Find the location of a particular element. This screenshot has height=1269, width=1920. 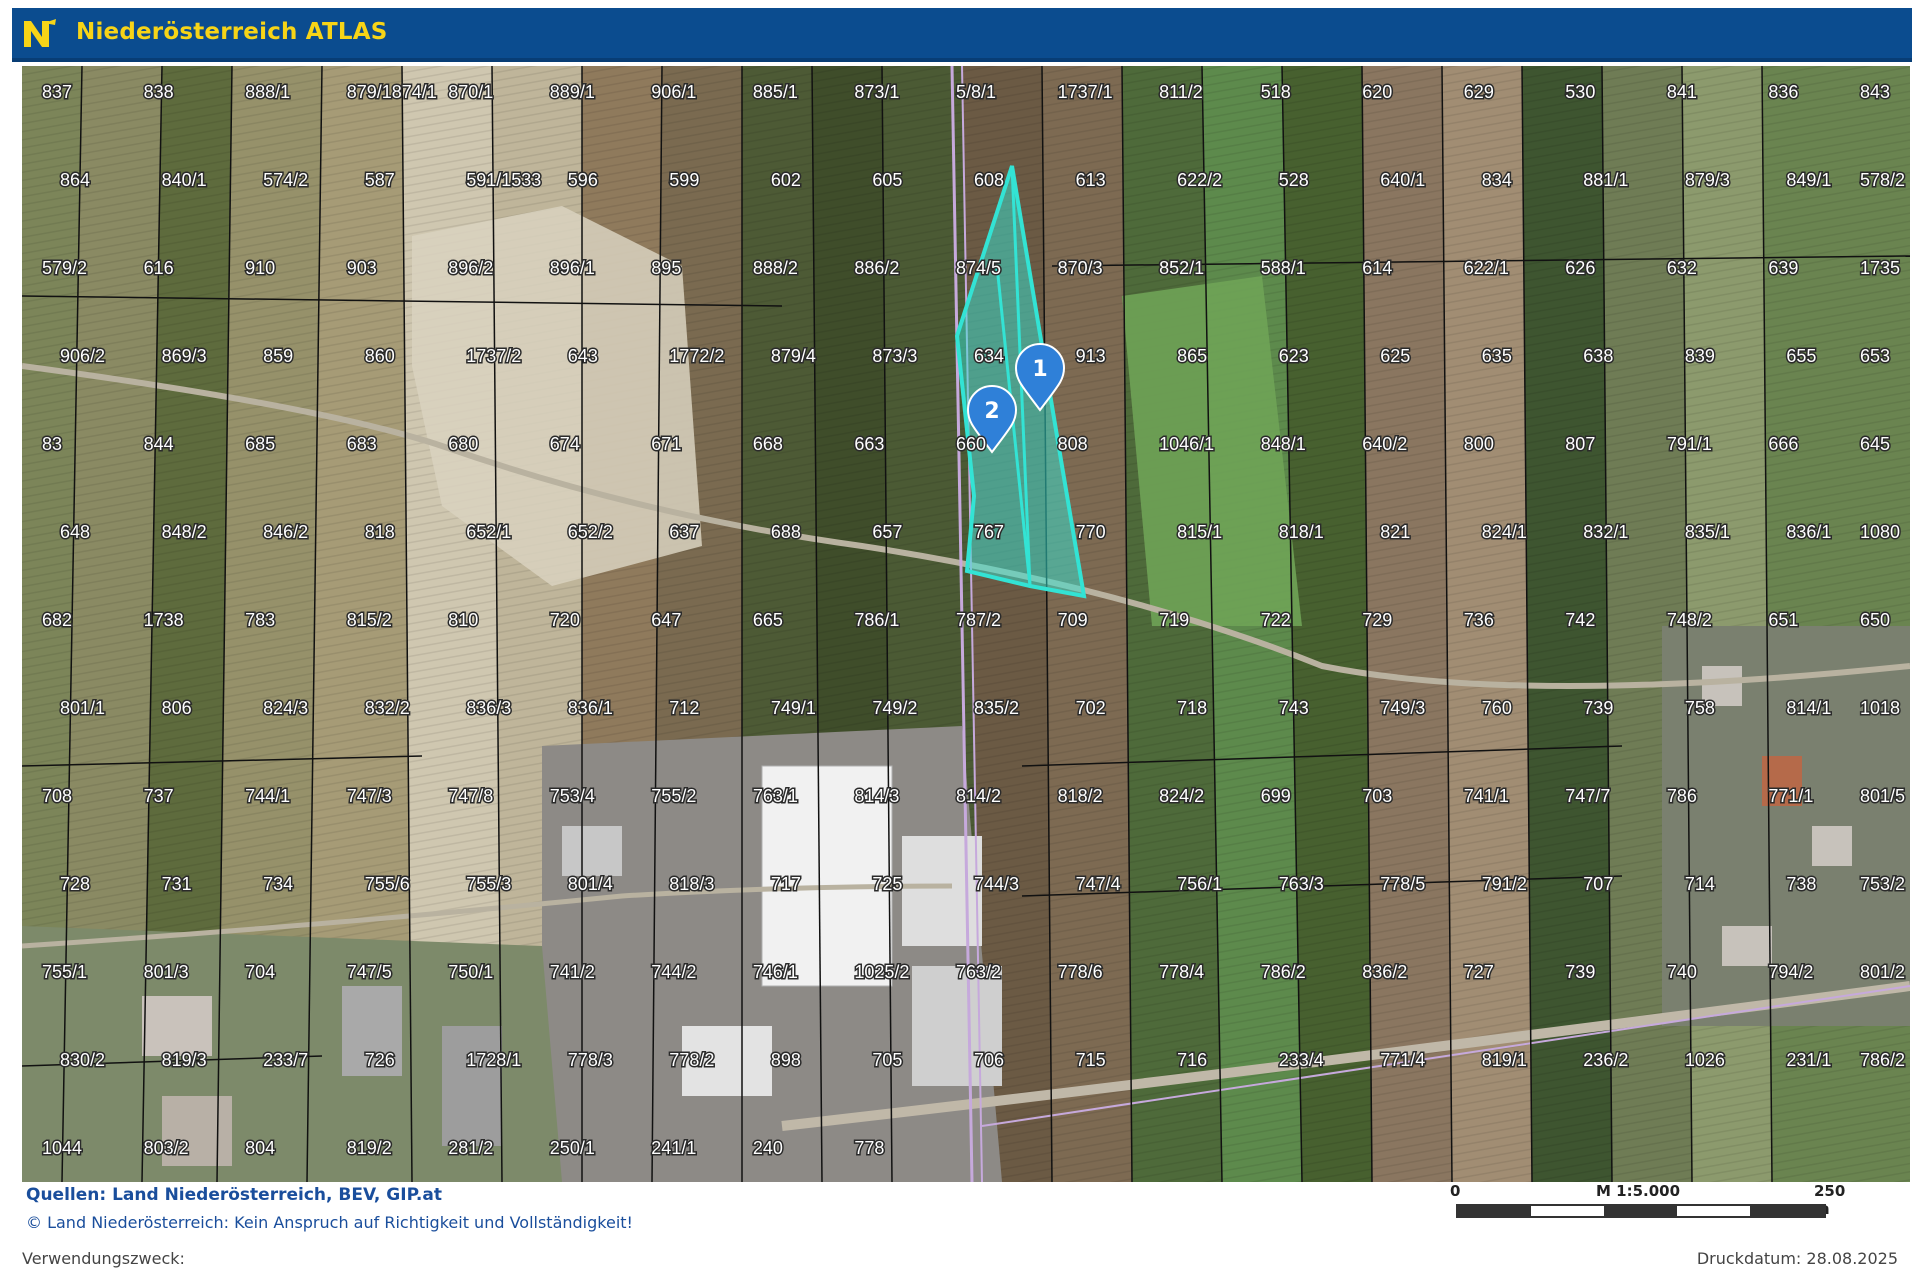

parcel-number-label: 647 is located at coordinates (666, 620).